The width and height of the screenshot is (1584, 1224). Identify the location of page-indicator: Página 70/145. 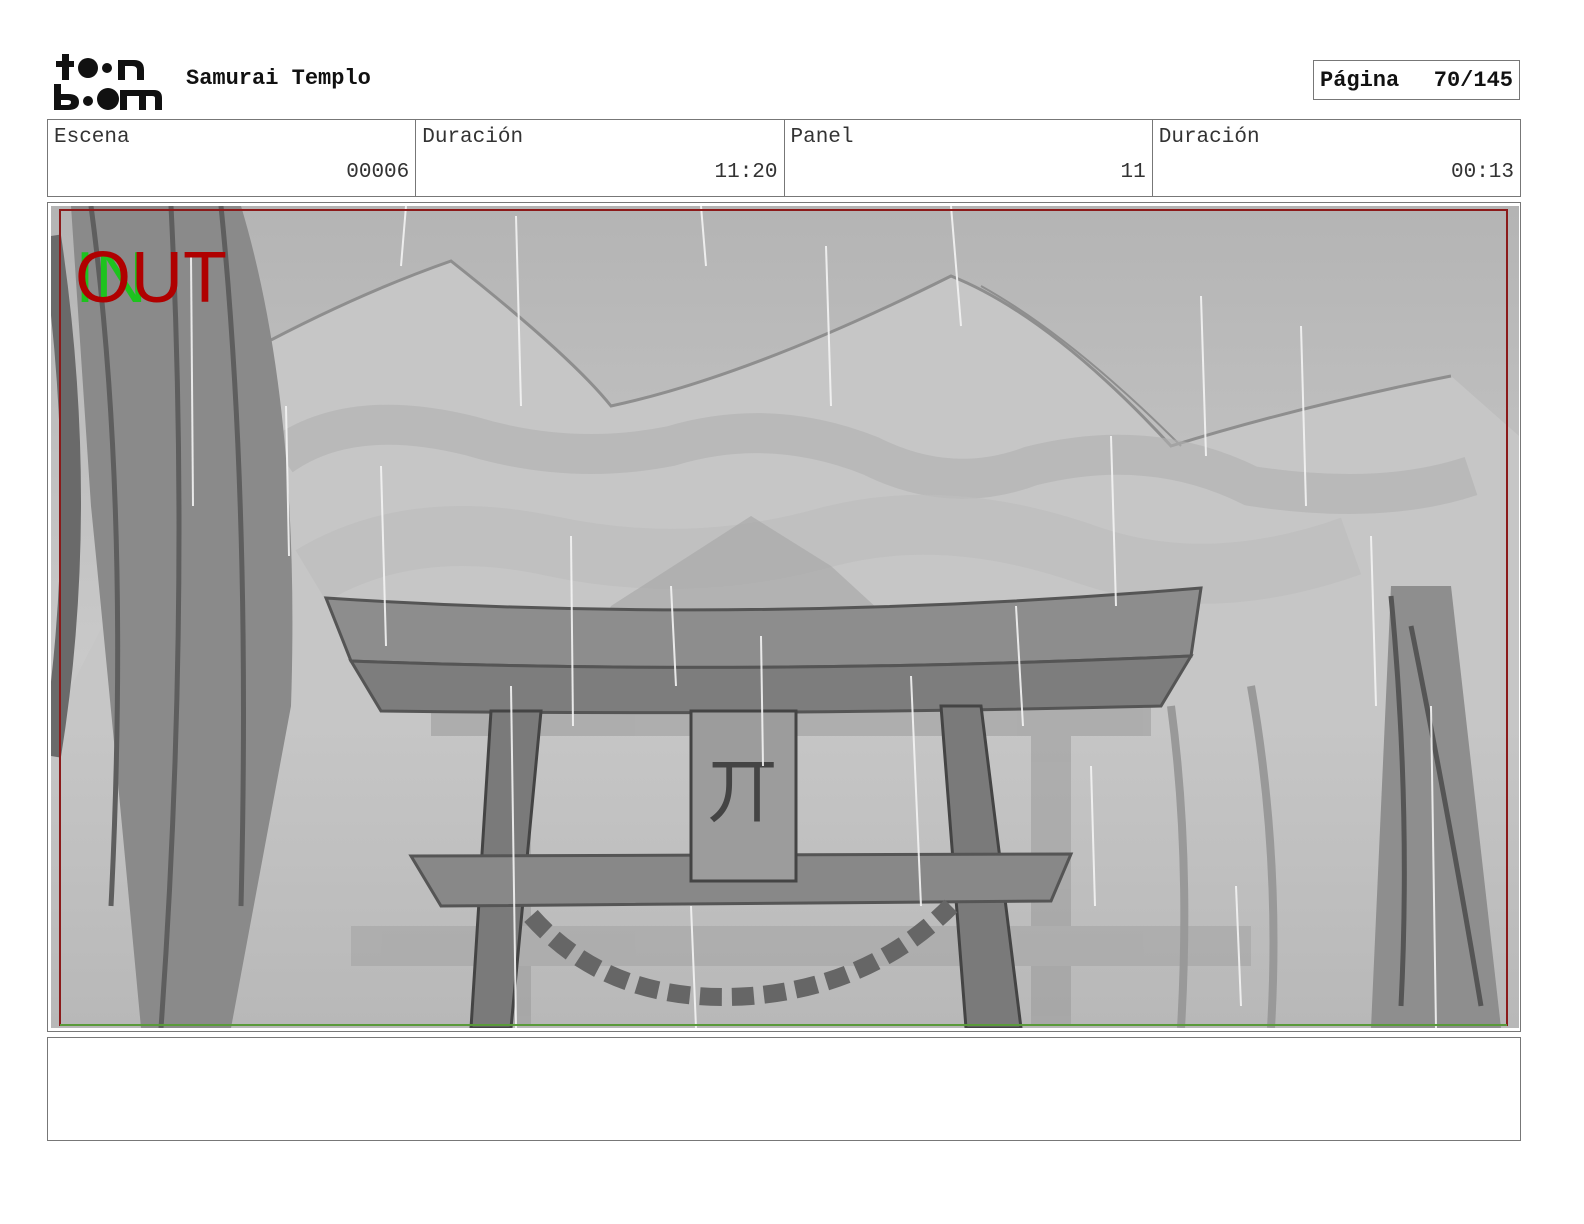
(1416, 80).